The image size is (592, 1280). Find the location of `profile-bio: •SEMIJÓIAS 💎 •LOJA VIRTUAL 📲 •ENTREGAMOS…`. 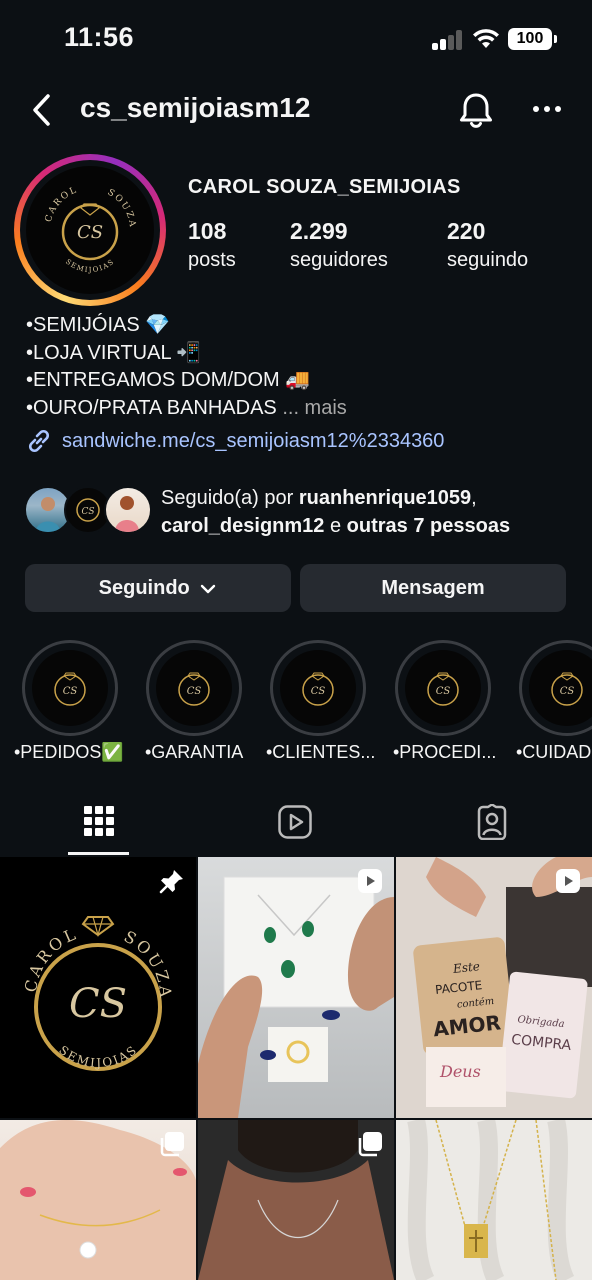

profile-bio: •SEMIJÓIAS 💎 •LOJA VIRTUAL 📲 •ENTREGAMOS… is located at coordinates (186, 367).